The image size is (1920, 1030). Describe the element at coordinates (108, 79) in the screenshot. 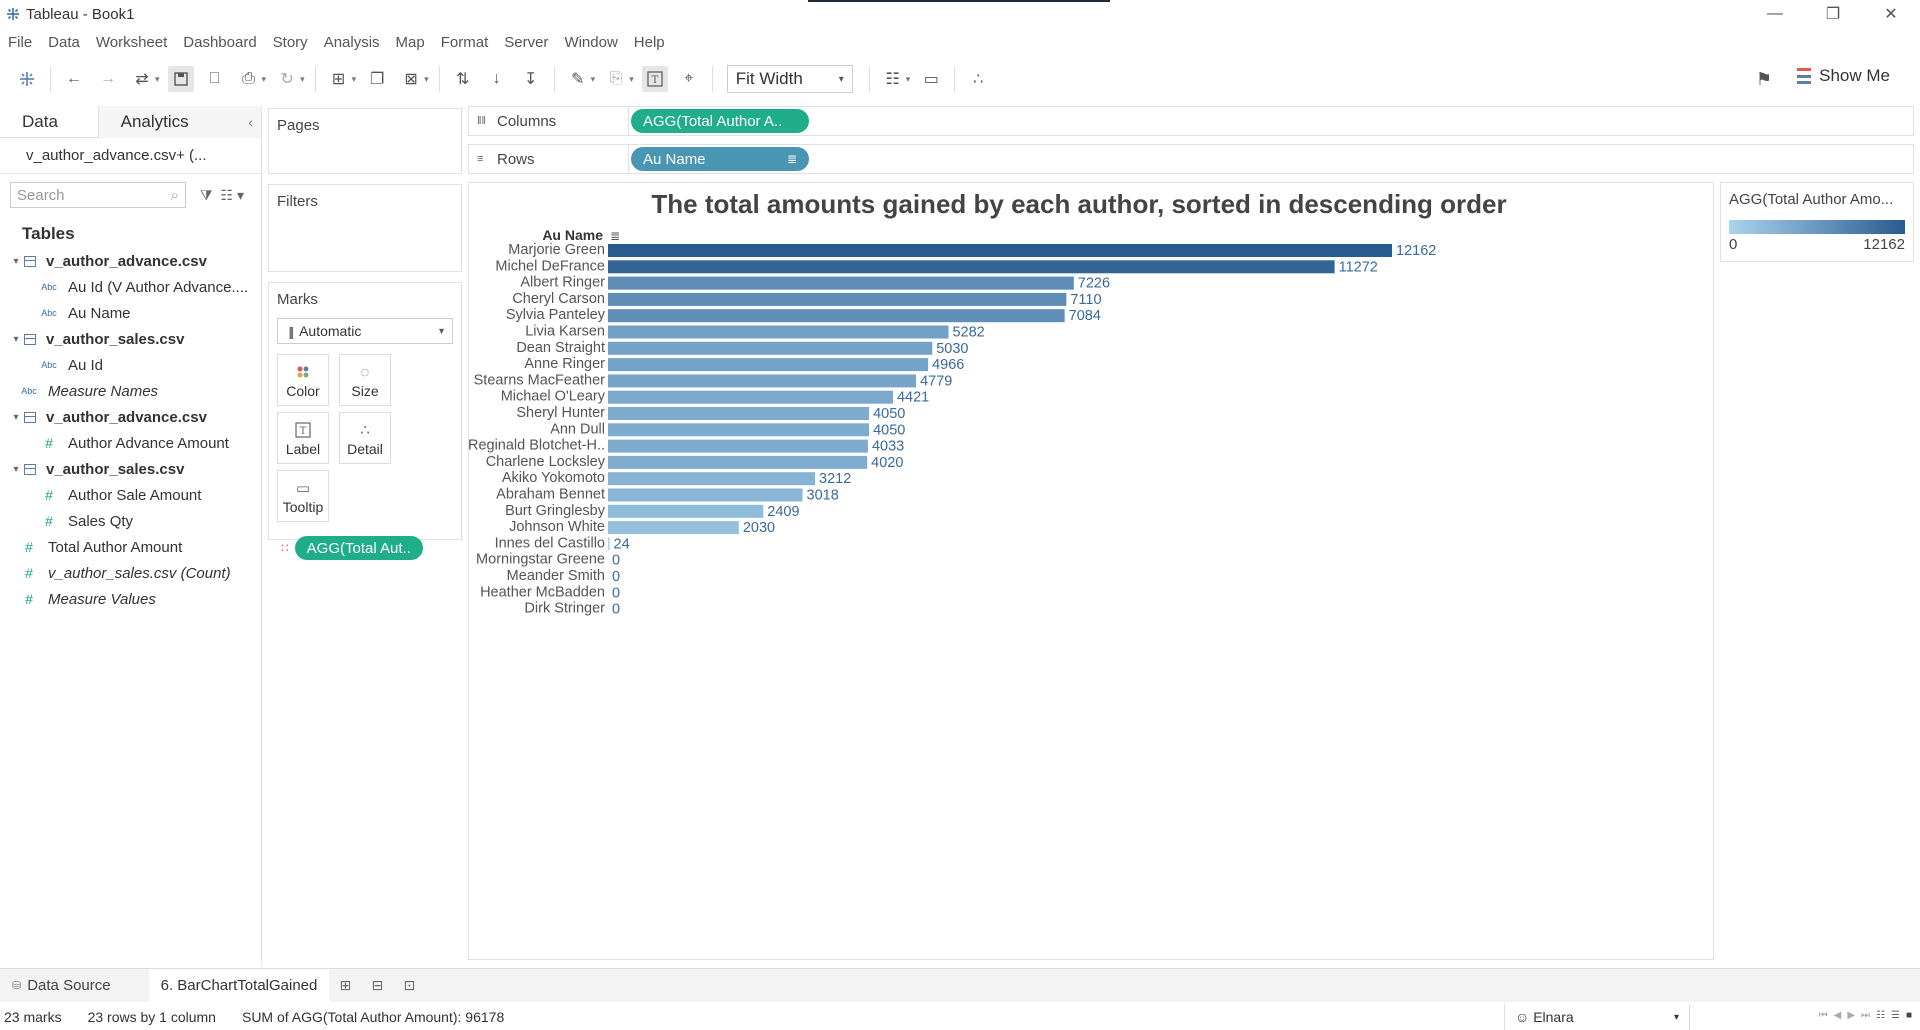

I see `redo-icon: →` at that location.